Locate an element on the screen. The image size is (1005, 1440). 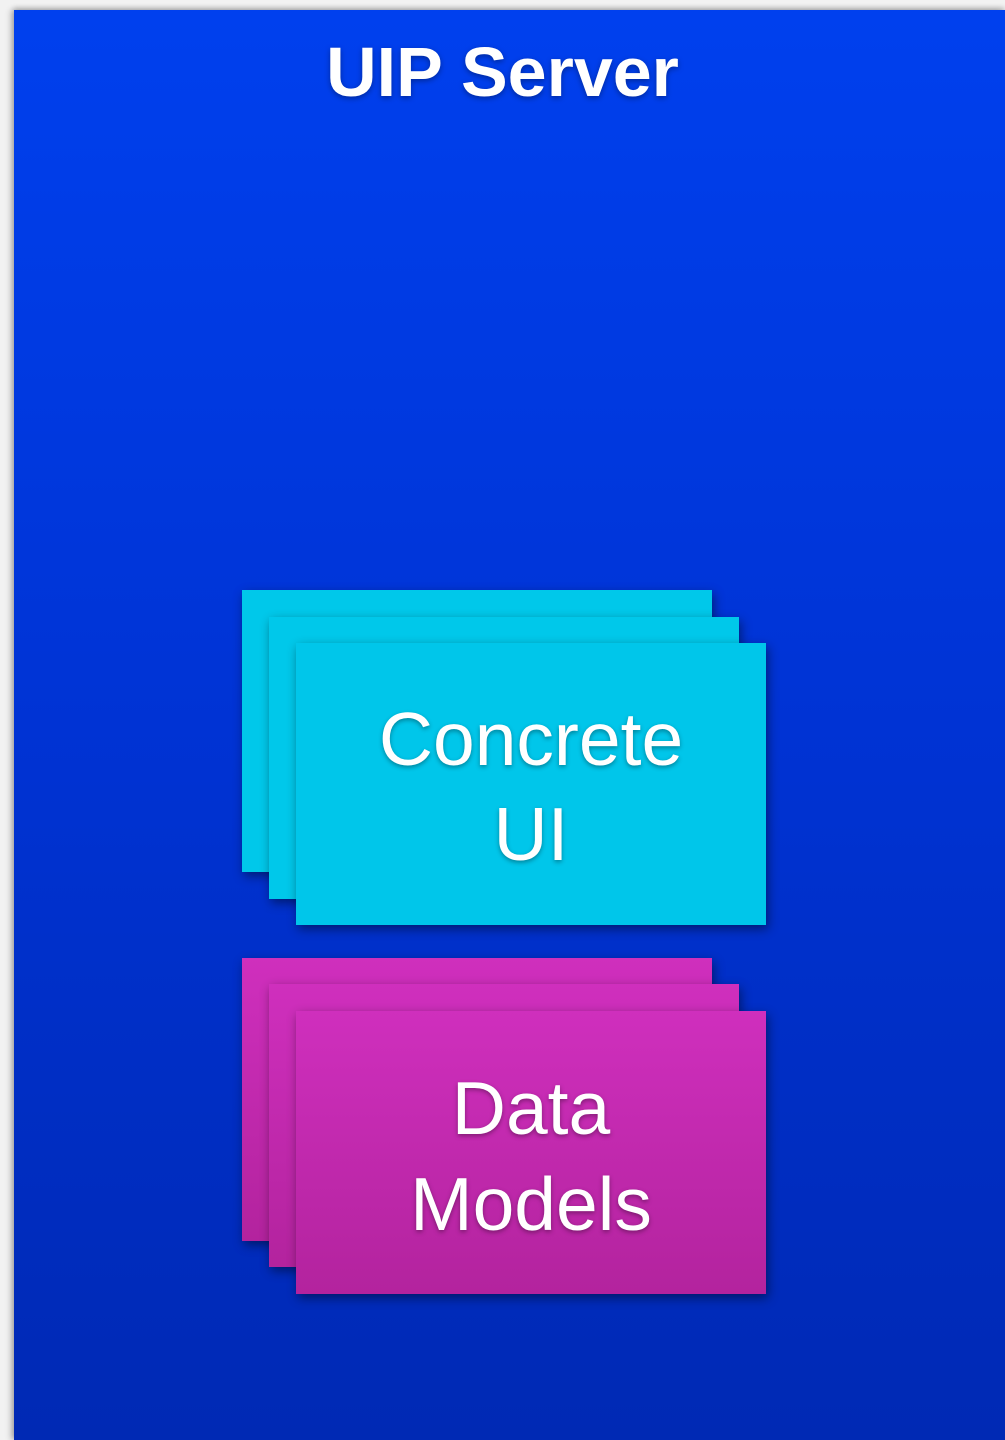
concrete-ui-label-line2: UI is located at coordinates (531, 834).